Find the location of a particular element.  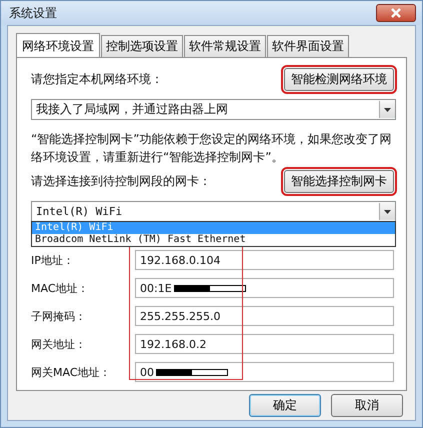

environment-dropdown: 我接入了局域网，并通过路由器上网 is located at coordinates (213, 109).